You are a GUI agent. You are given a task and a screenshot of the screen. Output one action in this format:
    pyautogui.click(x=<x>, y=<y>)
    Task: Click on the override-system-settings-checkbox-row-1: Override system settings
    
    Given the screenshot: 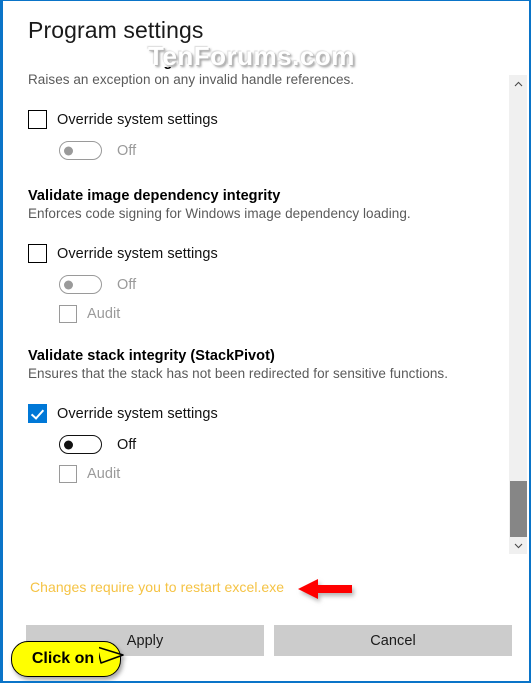 What is the action you would take?
    pyautogui.click(x=256, y=119)
    